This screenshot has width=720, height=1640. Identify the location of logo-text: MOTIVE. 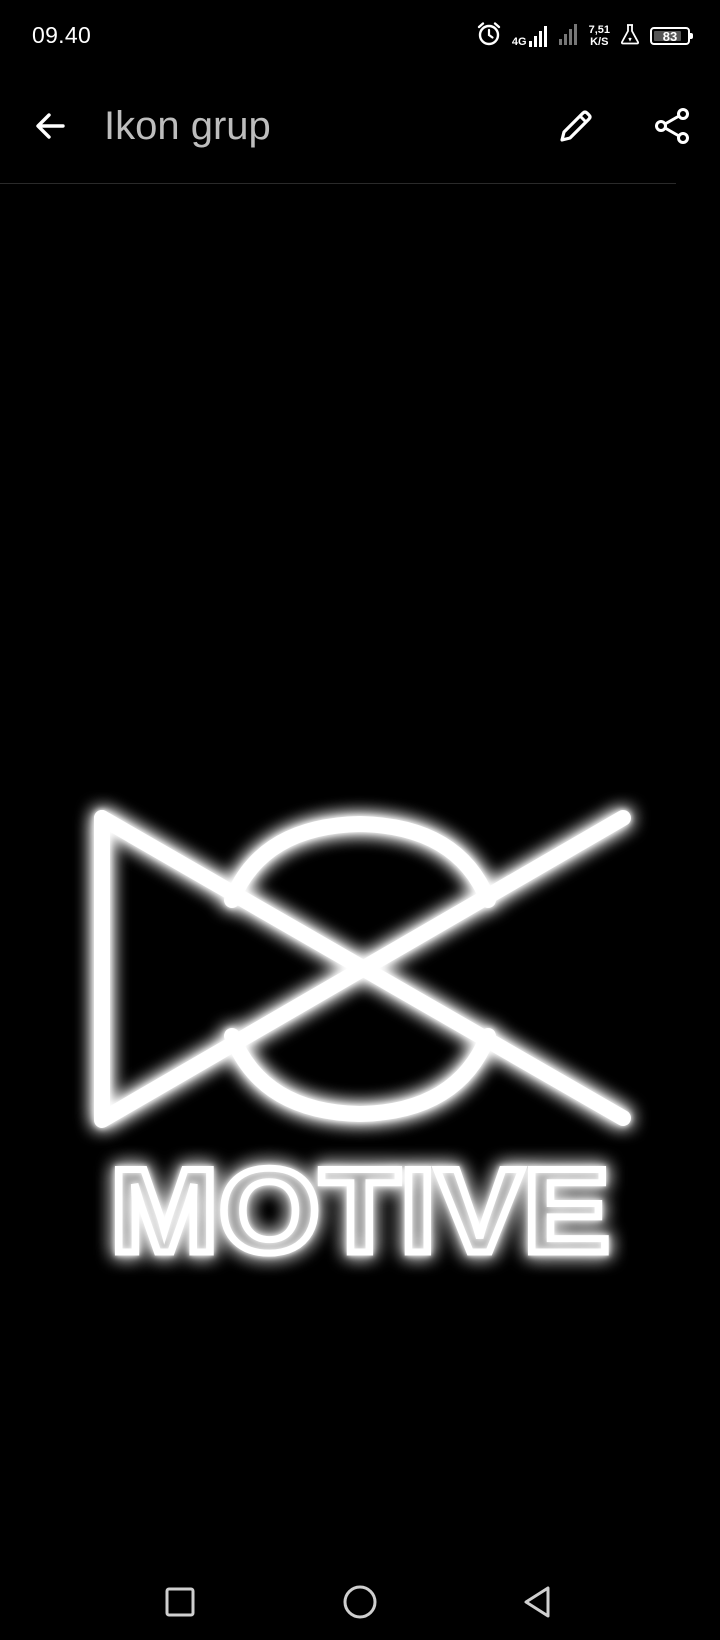
(360, 1211).